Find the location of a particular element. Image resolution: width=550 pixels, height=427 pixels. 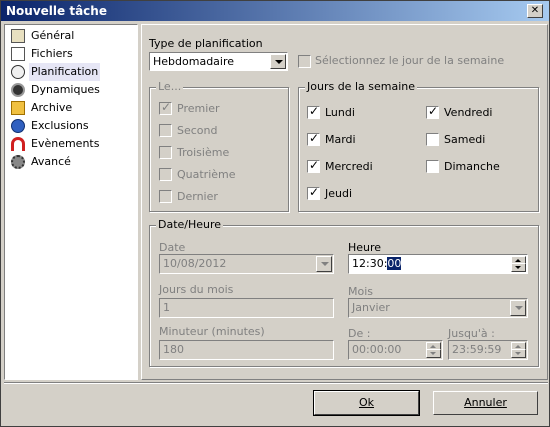

sidebar-item-planification: Planification is located at coordinates (71, 72).